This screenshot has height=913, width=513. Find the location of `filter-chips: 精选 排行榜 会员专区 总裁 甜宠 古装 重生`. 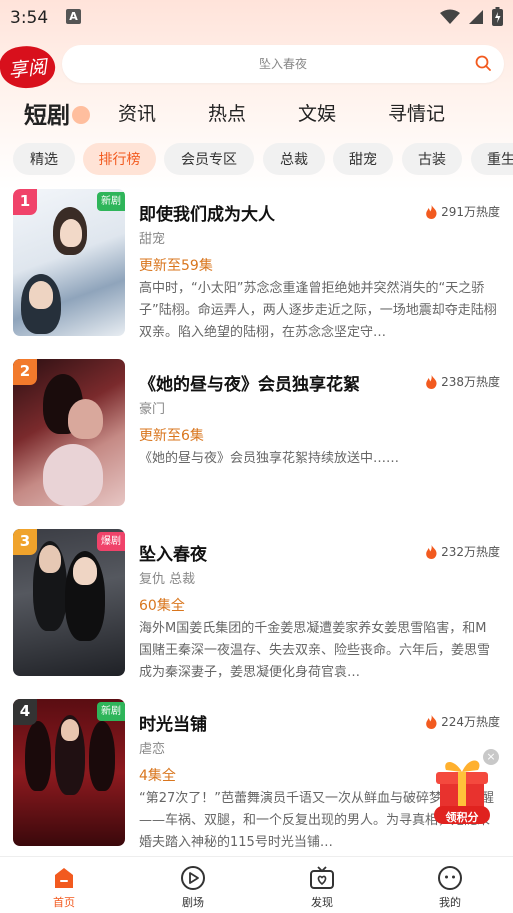

filter-chips: 精选 排行榜 会员专区 总裁 甜宠 古装 重生 is located at coordinates (256, 159).